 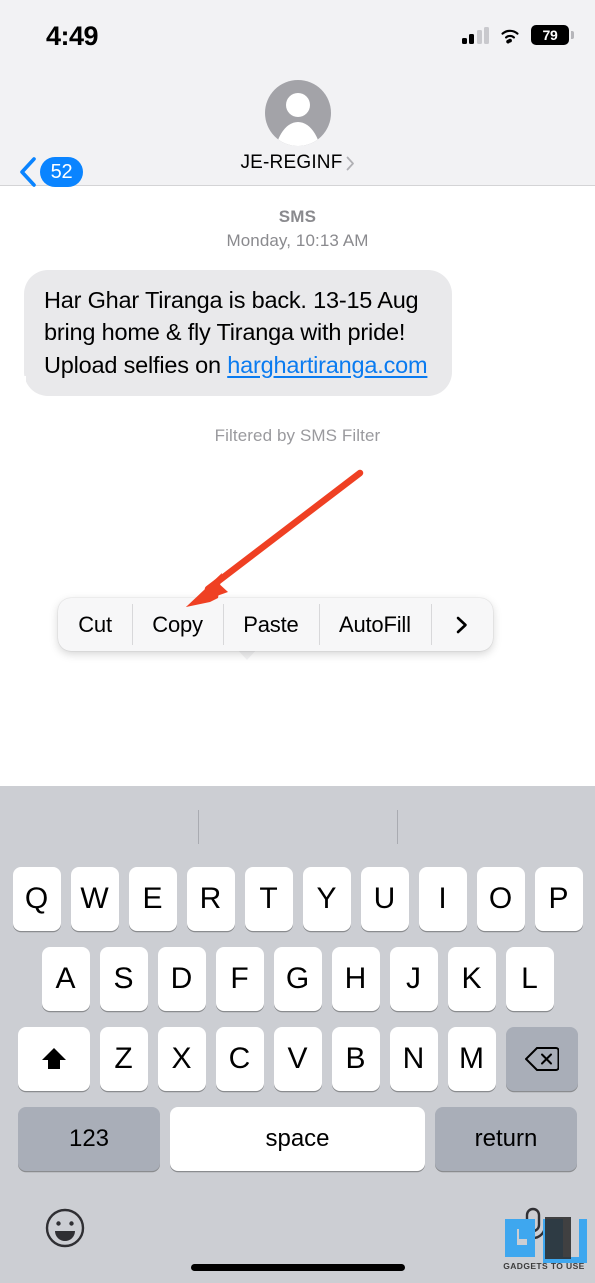 I want to click on status-bar-time: 4:49, so click(x=72, y=36).